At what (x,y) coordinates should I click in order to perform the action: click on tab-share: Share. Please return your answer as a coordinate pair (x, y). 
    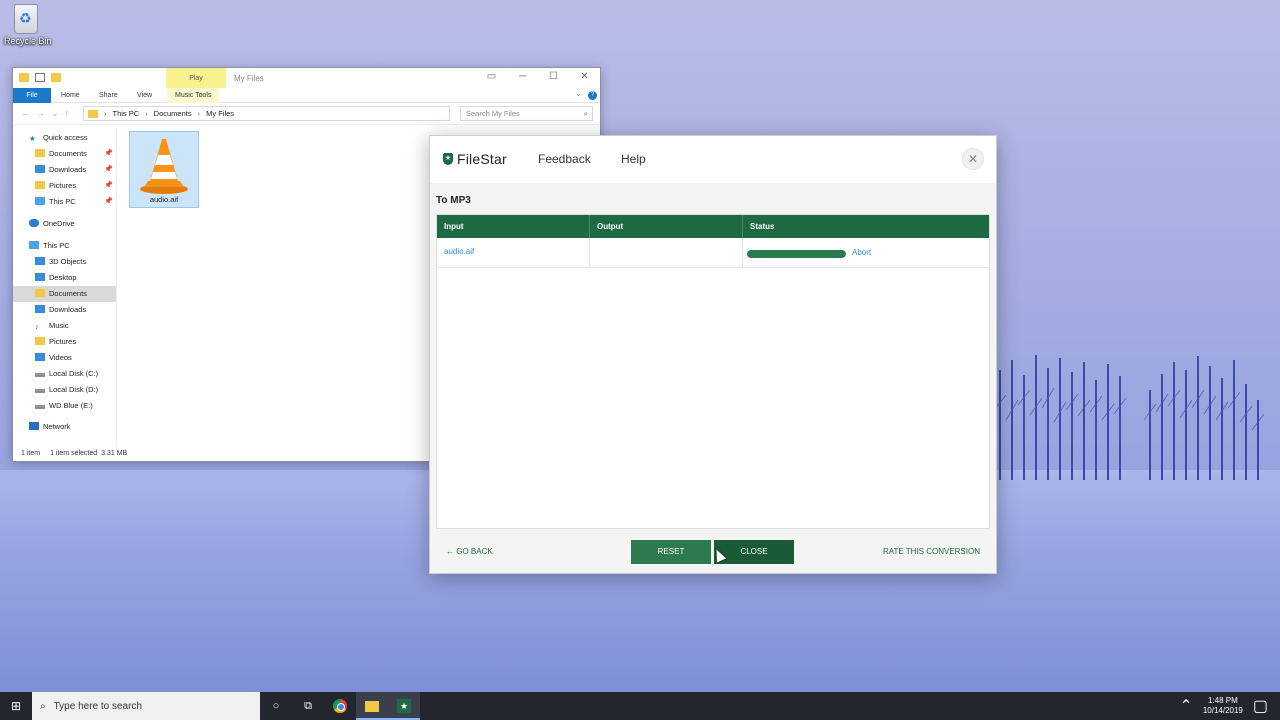
    Looking at the image, I should click on (108, 95).